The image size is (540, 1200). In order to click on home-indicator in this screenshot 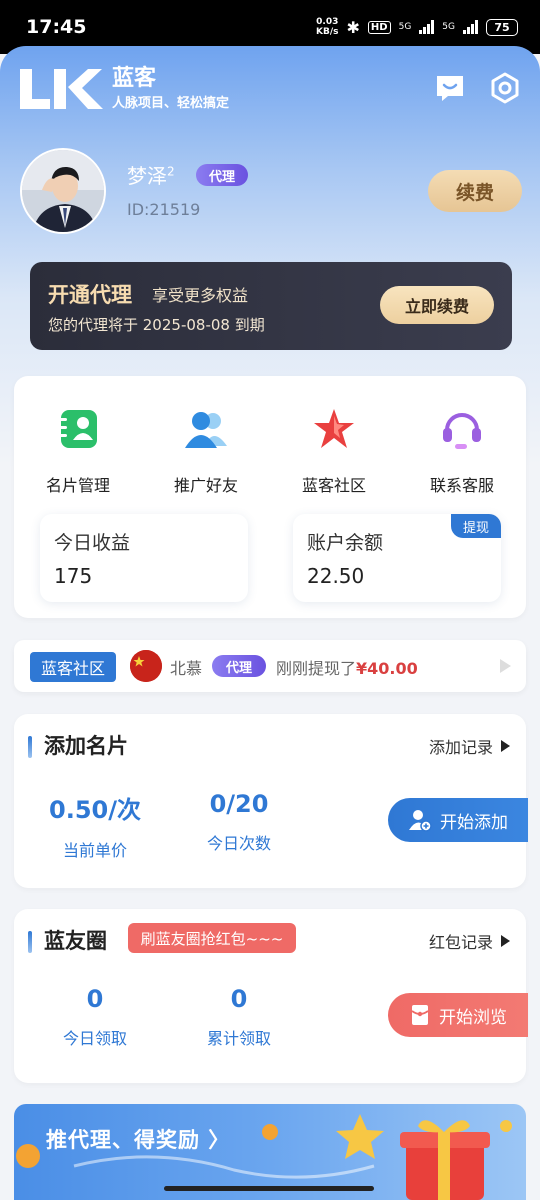, I will do `click(269, 1188)`.